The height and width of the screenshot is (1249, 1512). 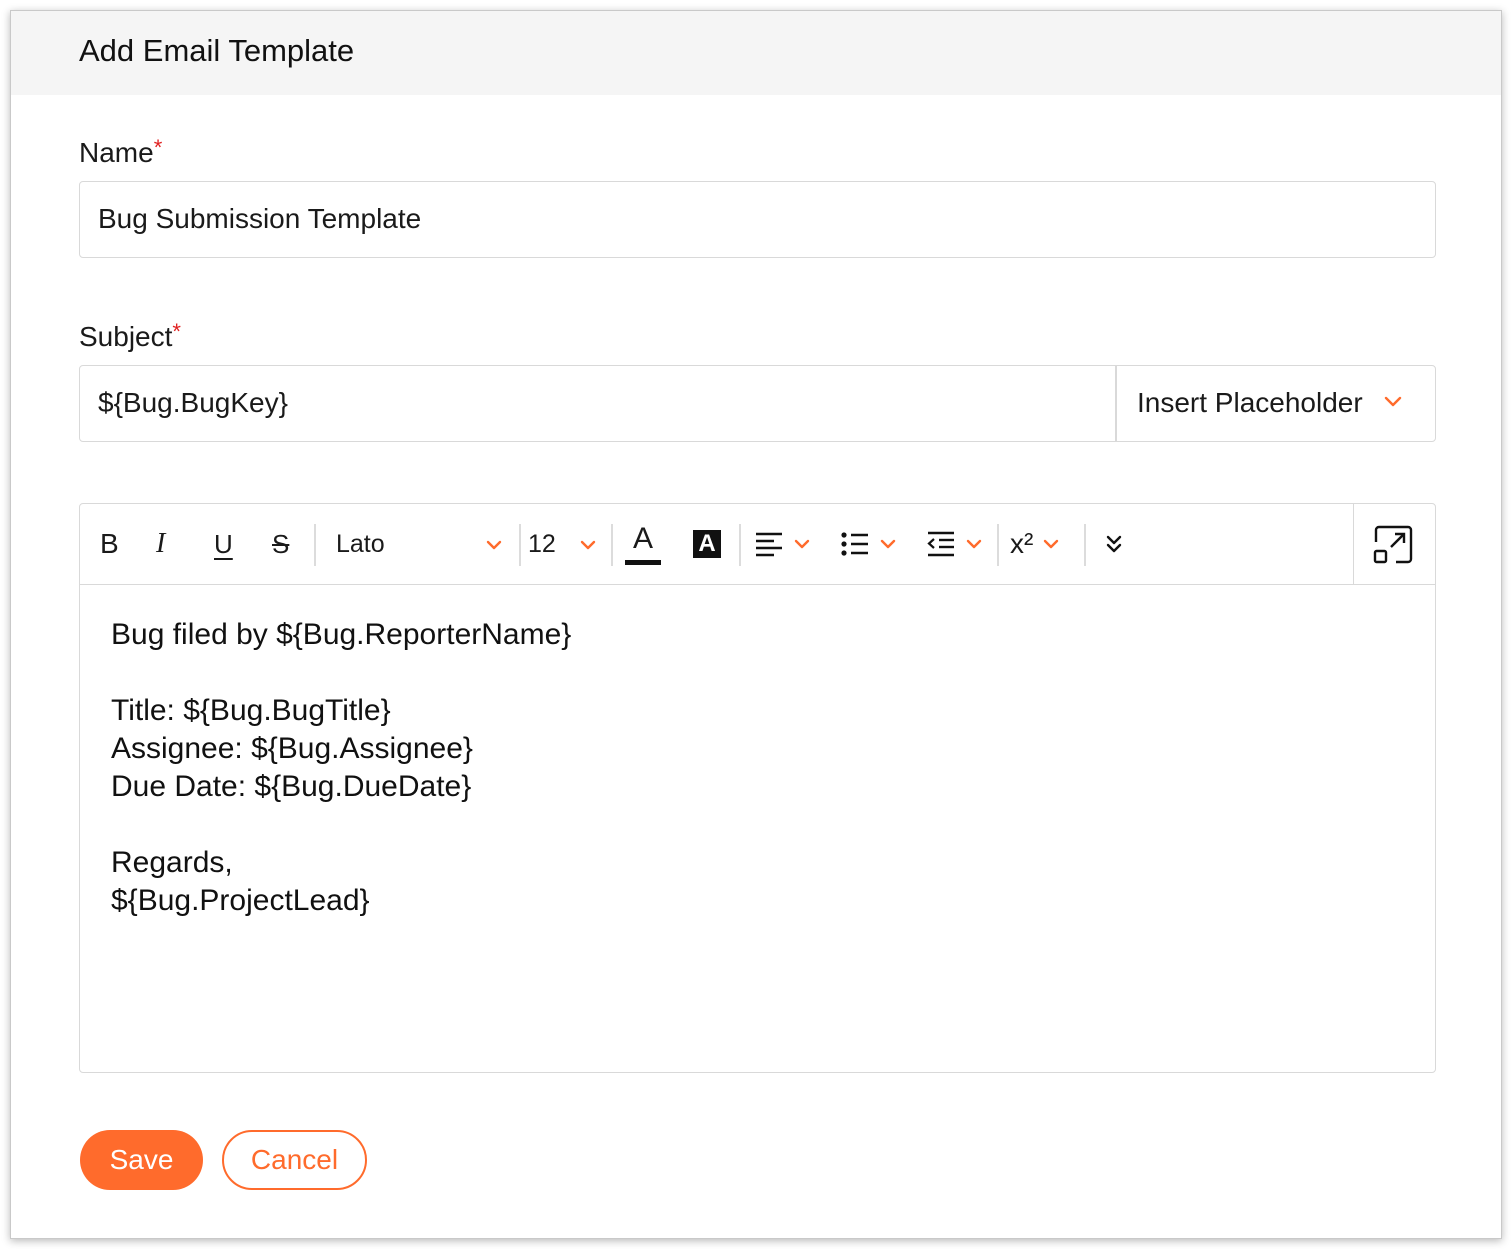 What do you see at coordinates (281, 543) in the screenshot?
I see `strikethrough-icon: S` at bounding box center [281, 543].